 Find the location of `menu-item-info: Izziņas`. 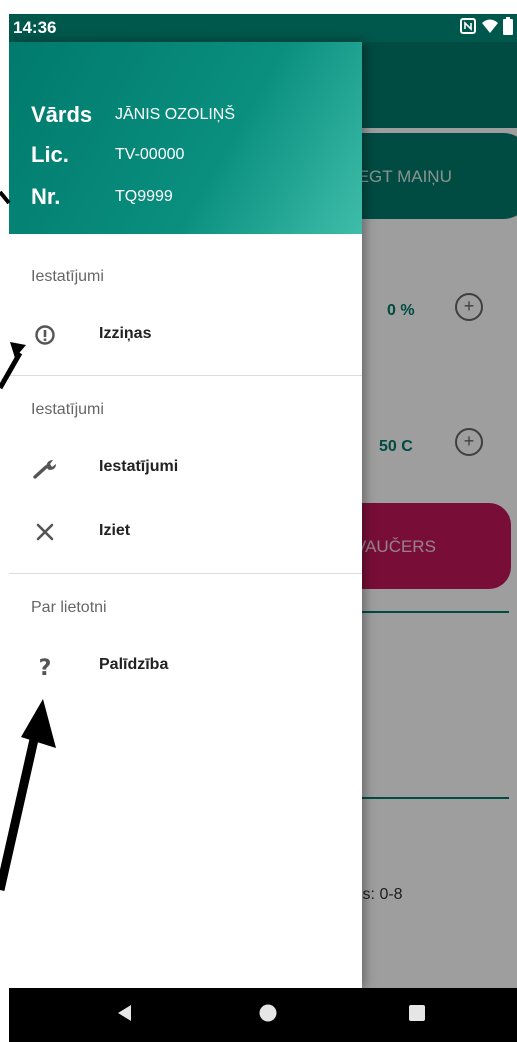

menu-item-info: Izziņas is located at coordinates (185, 335).